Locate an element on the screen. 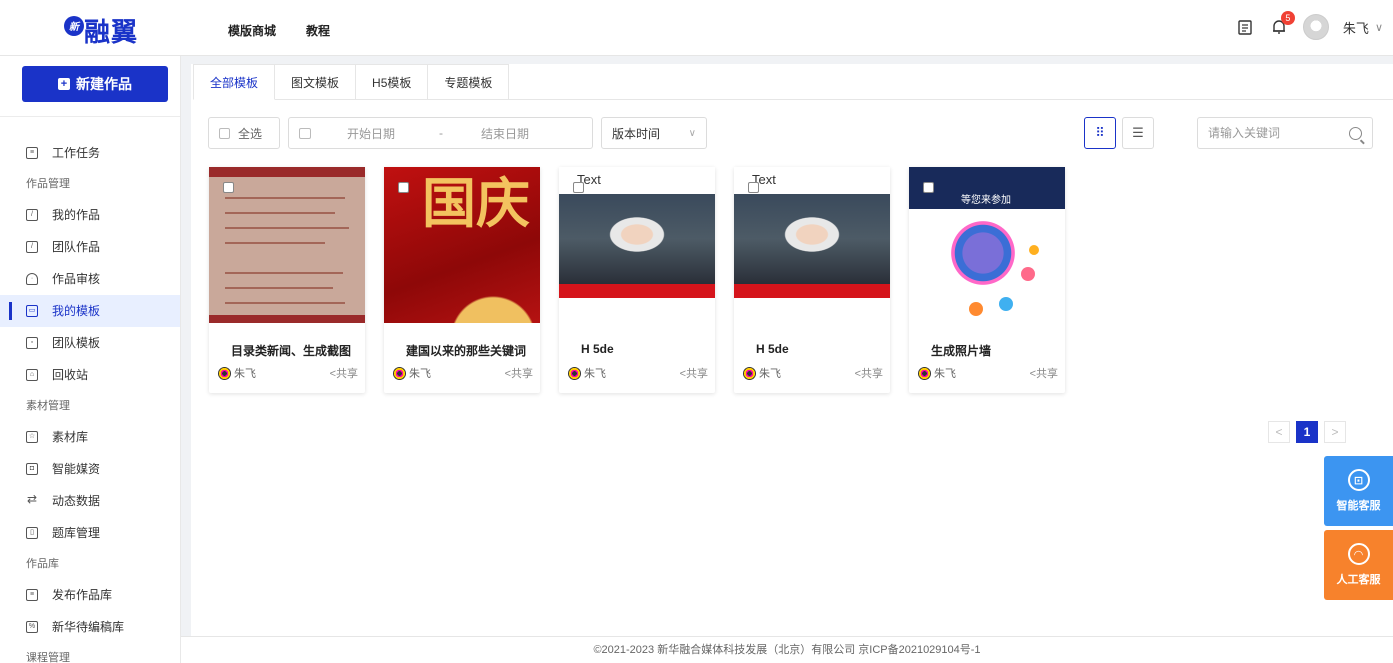 Image resolution: width=1393 pixels, height=663 pixels. chevron-down-icon: ∨ is located at coordinates (692, 133).